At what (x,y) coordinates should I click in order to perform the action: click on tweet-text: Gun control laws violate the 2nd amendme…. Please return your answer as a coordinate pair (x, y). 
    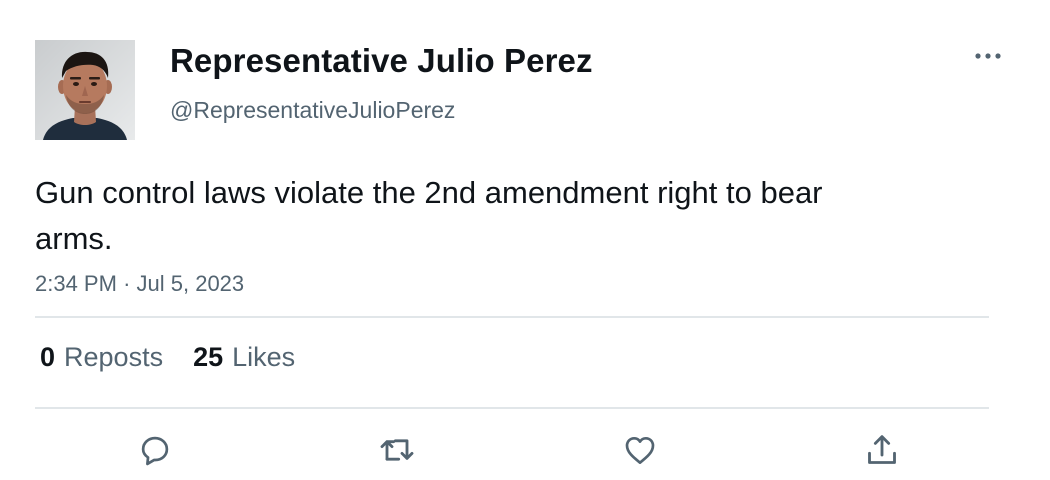
    Looking at the image, I should click on (429, 215).